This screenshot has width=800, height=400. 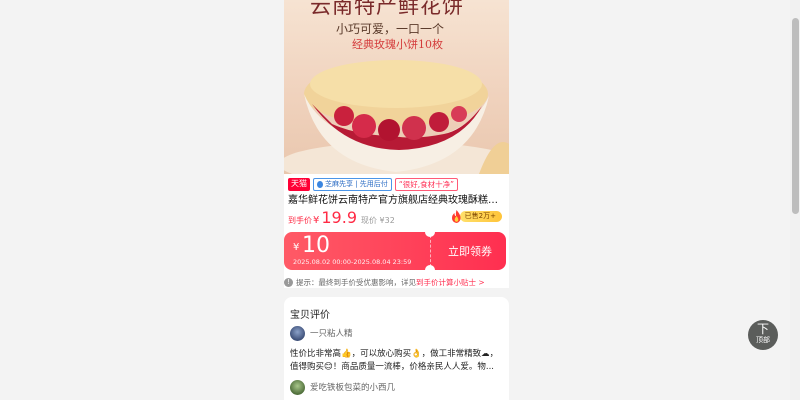 I want to click on info-icon: !, so click(x=288, y=282).